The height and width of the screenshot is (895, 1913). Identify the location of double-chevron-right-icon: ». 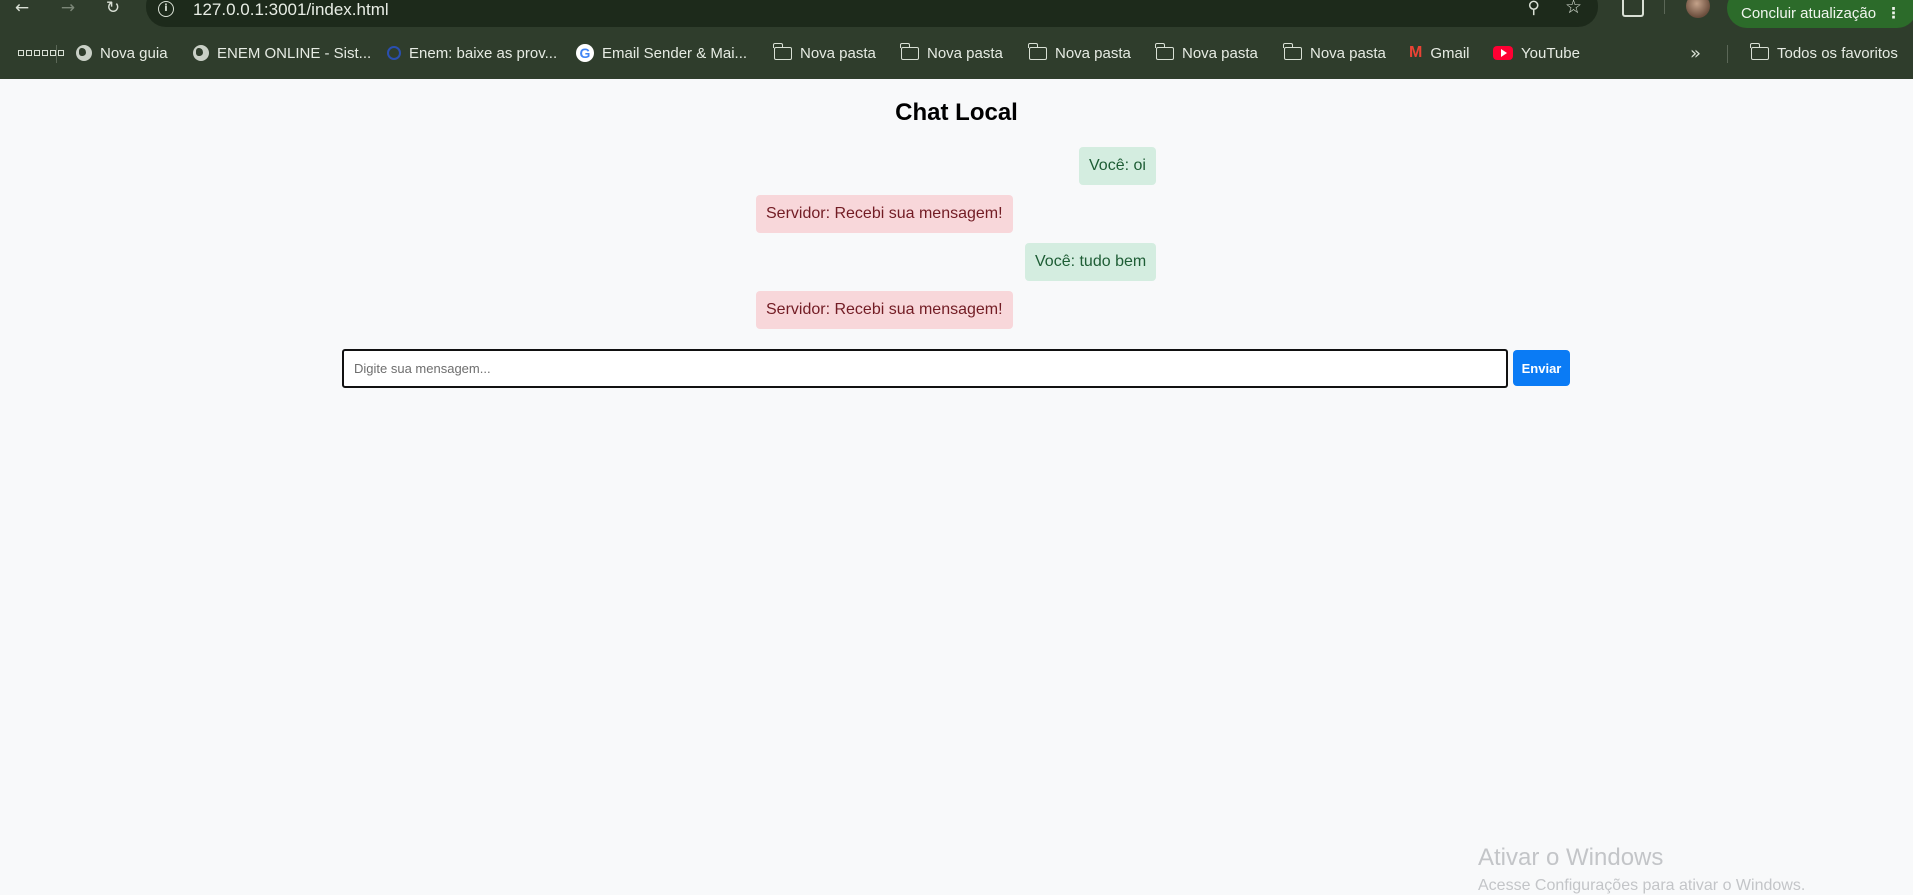
(1696, 53).